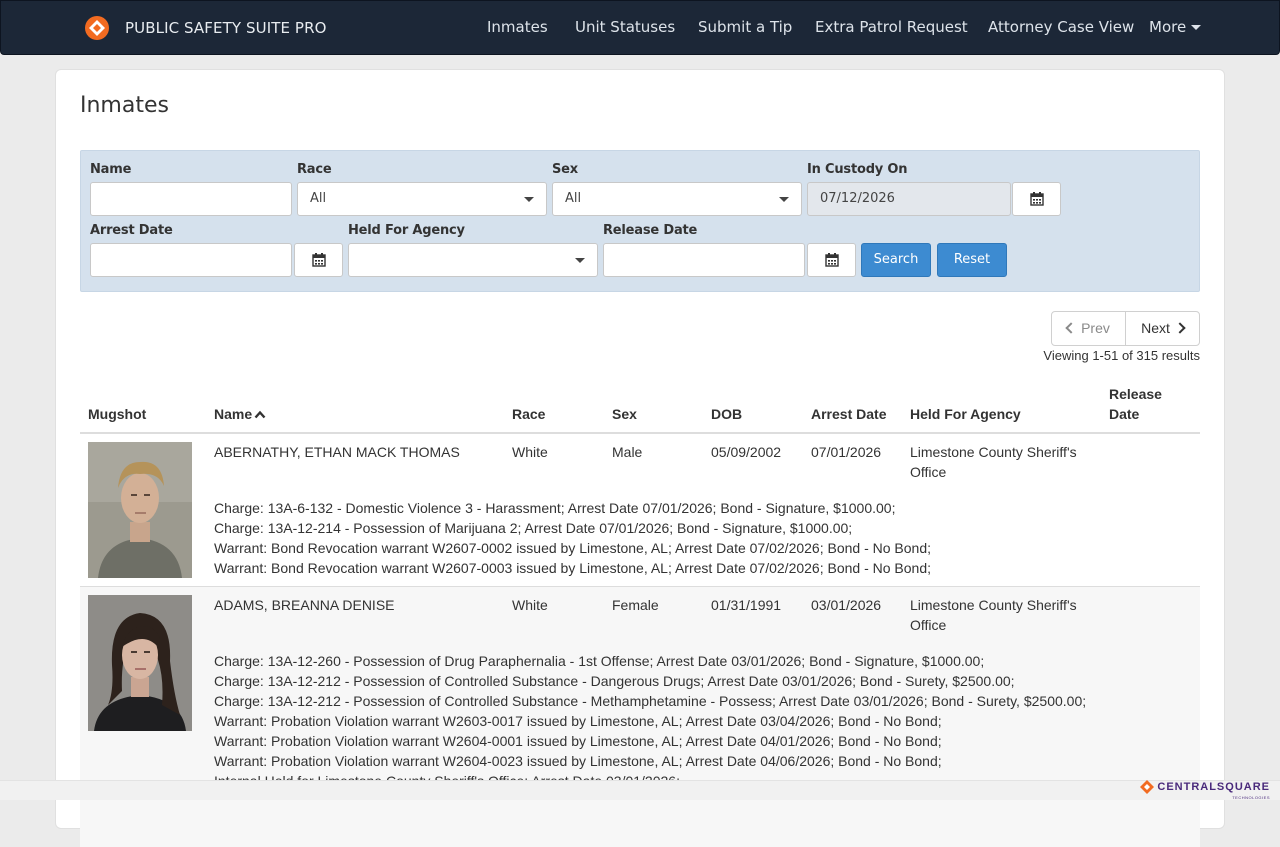  I want to click on in-custody-calendar-button, so click(1036, 199).